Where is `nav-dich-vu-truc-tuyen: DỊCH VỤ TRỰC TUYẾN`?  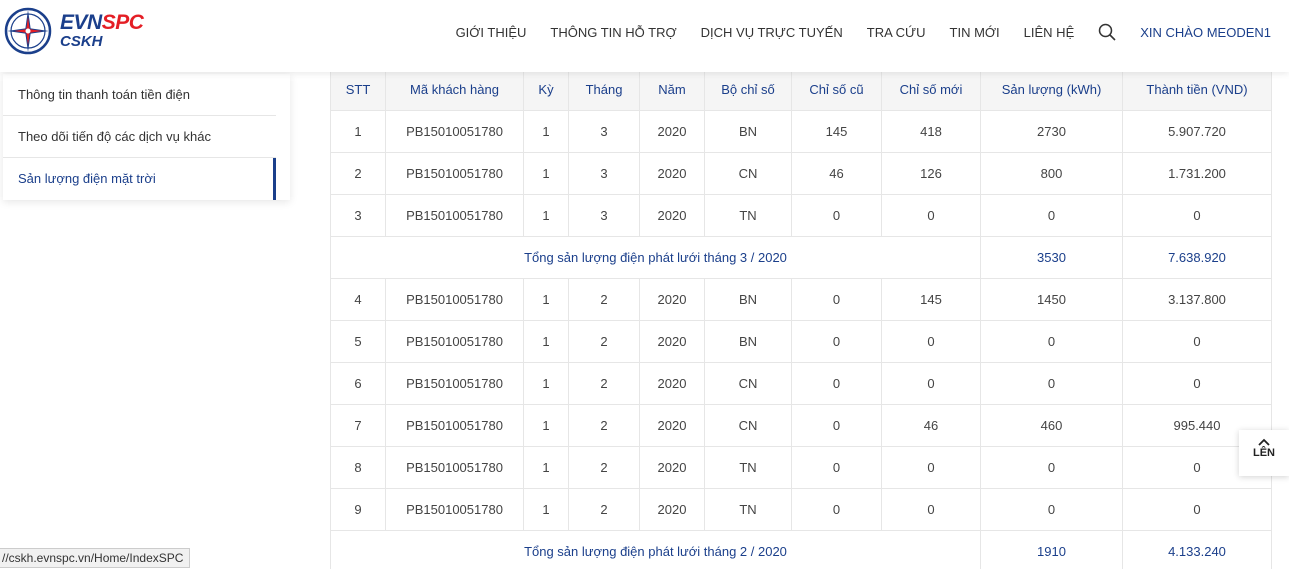
nav-dich-vu-truc-tuyen: DỊCH VỤ TRỰC TUYẾN is located at coordinates (772, 32).